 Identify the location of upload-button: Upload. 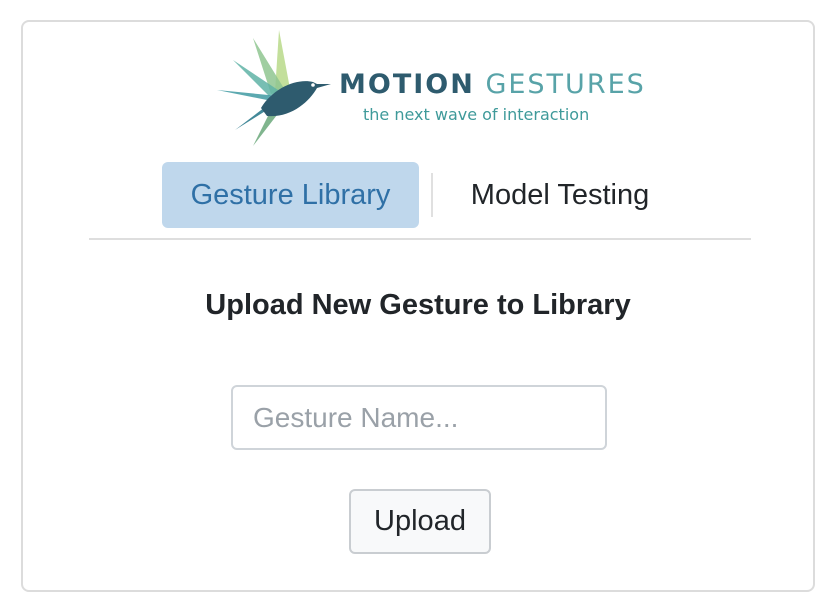
(420, 521).